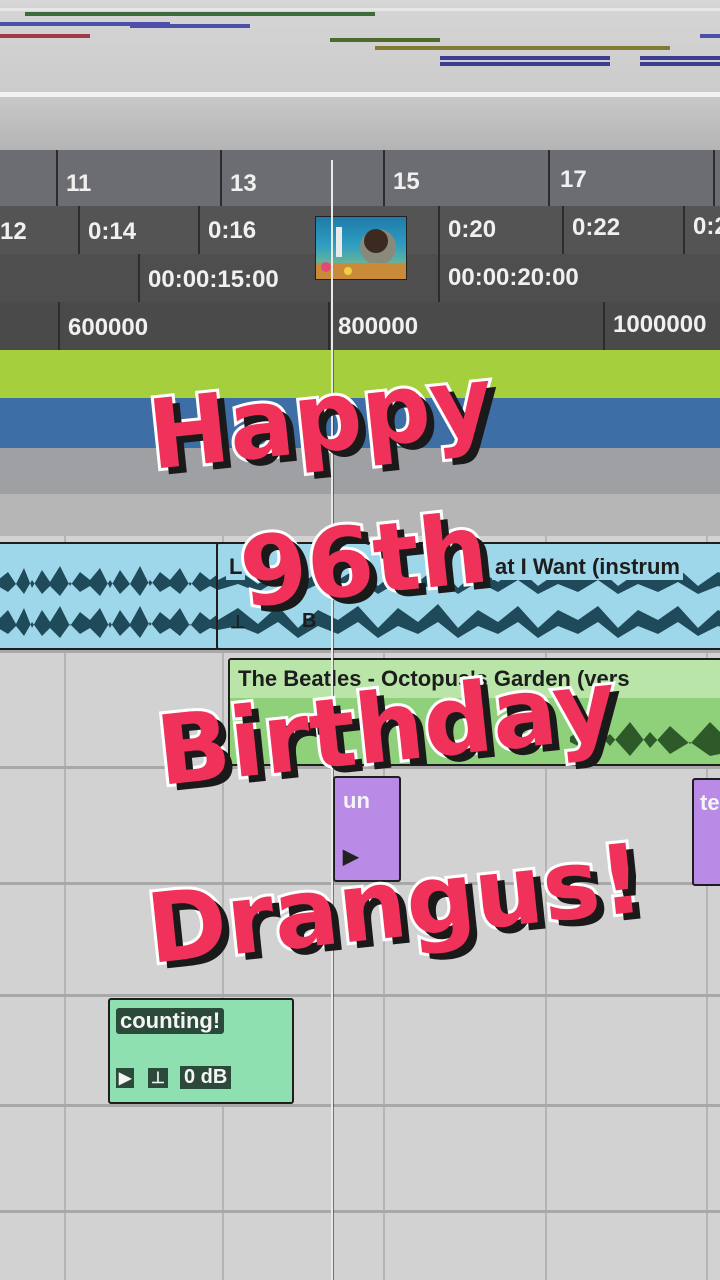 Image resolution: width=720 pixels, height=1280 pixels. Describe the element at coordinates (706, 226) in the screenshot. I see `time-label: 0:2` at that location.